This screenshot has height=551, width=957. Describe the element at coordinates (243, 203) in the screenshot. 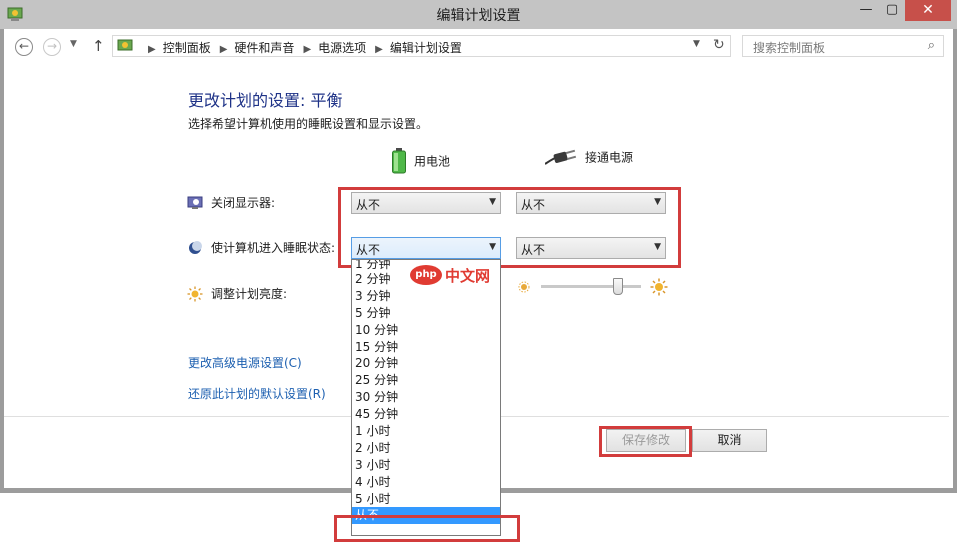

I see `turn-off-display-label: 关闭显示器:` at that location.